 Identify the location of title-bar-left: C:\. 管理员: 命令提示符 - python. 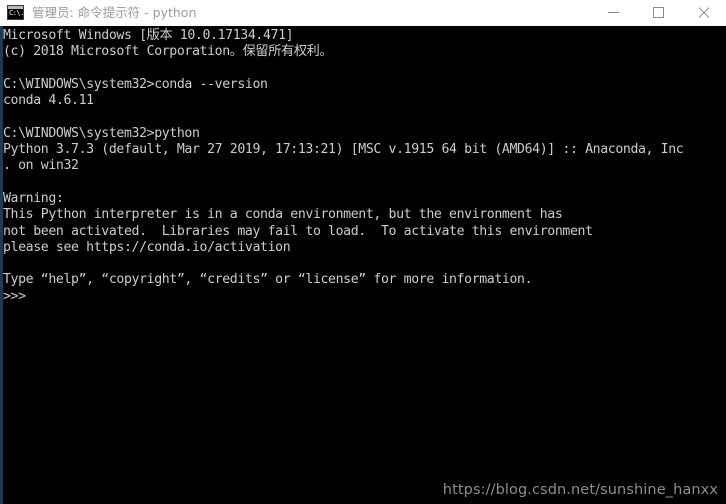
(295, 13).